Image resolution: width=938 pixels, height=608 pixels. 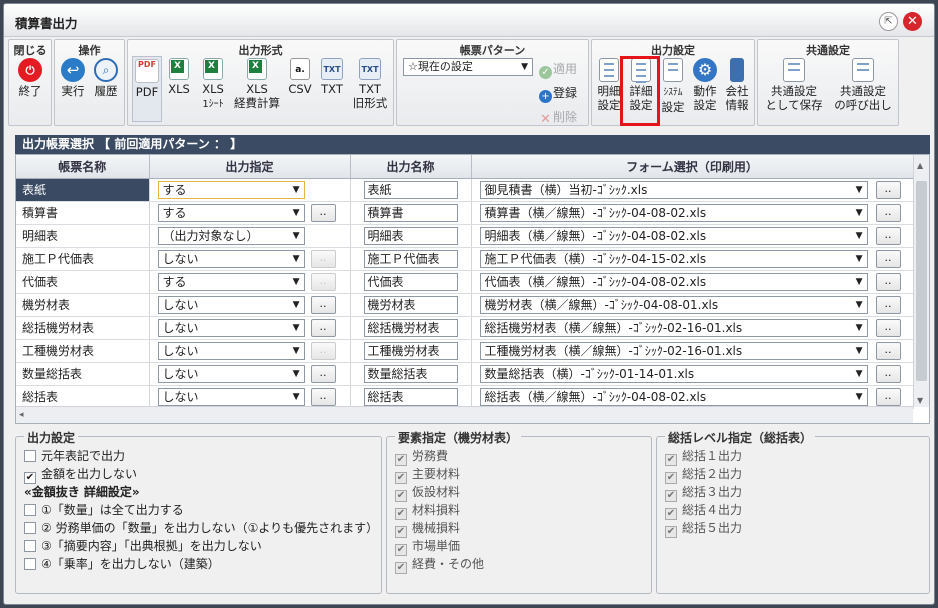 What do you see at coordinates (673, 212) in the screenshot?
I see `form-select-dropdown: 積算書（横／線無）-ｺﾞｼｯｸ-04-08-02.xls ▼` at bounding box center [673, 212].